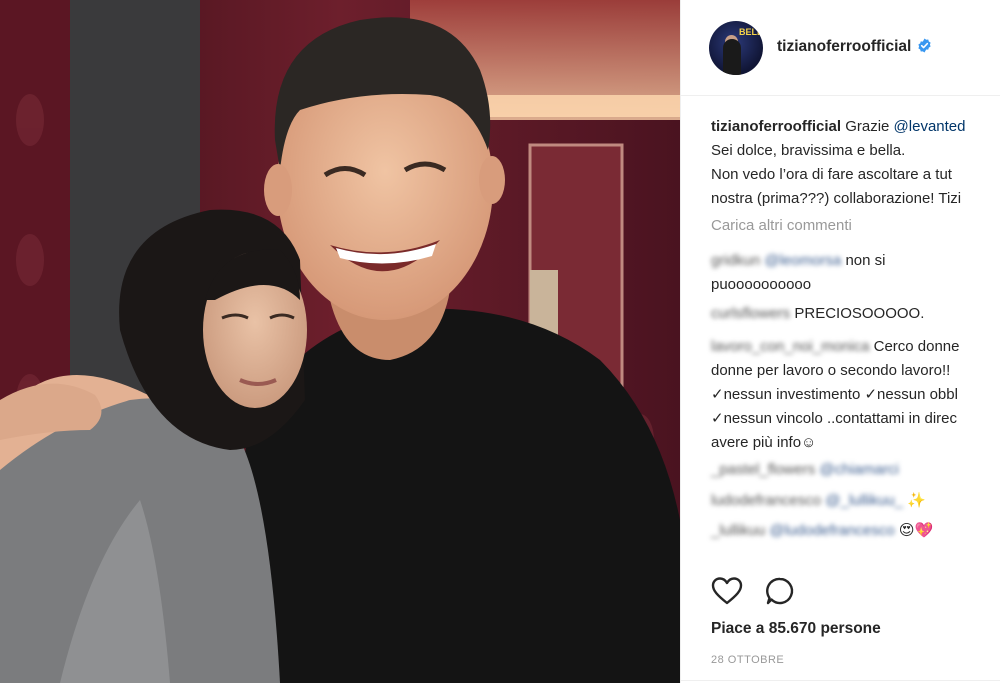  What do you see at coordinates (869, 126) in the screenshot?
I see `caption-text-1: Grazie` at bounding box center [869, 126].